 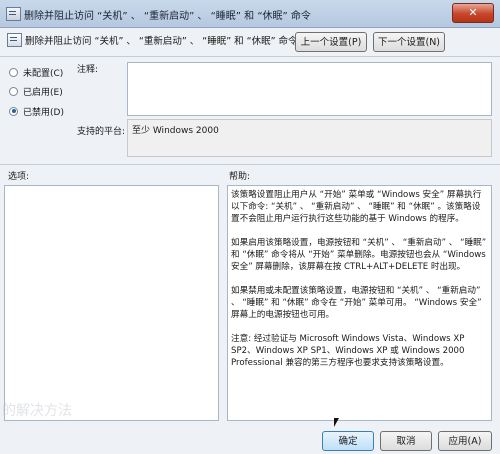 I want to click on title-bar: 删除并阻止访问 “关机” 、 “重新启动” 、 “睡眠” 和 “休眠” 命令 ✕, so click(x=250, y=14).